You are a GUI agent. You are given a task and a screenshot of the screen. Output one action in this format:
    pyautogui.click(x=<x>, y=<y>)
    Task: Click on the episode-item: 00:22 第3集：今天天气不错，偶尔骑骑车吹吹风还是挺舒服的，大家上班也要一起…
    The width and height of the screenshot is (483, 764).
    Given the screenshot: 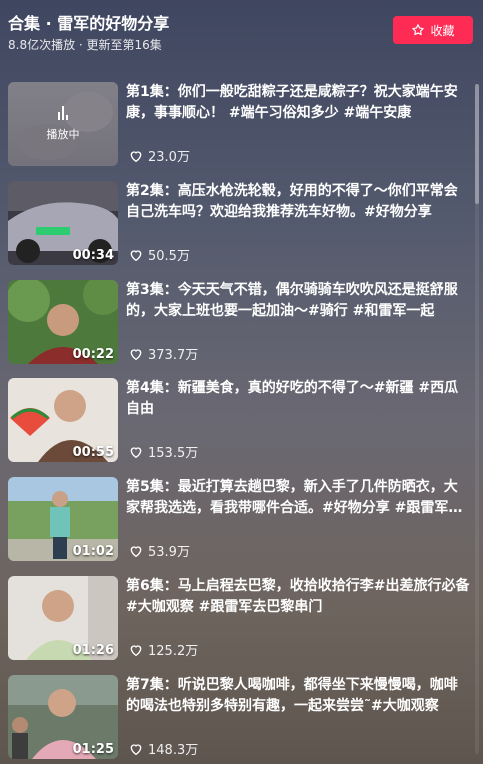 What is the action you would take?
    pyautogui.click(x=235, y=320)
    